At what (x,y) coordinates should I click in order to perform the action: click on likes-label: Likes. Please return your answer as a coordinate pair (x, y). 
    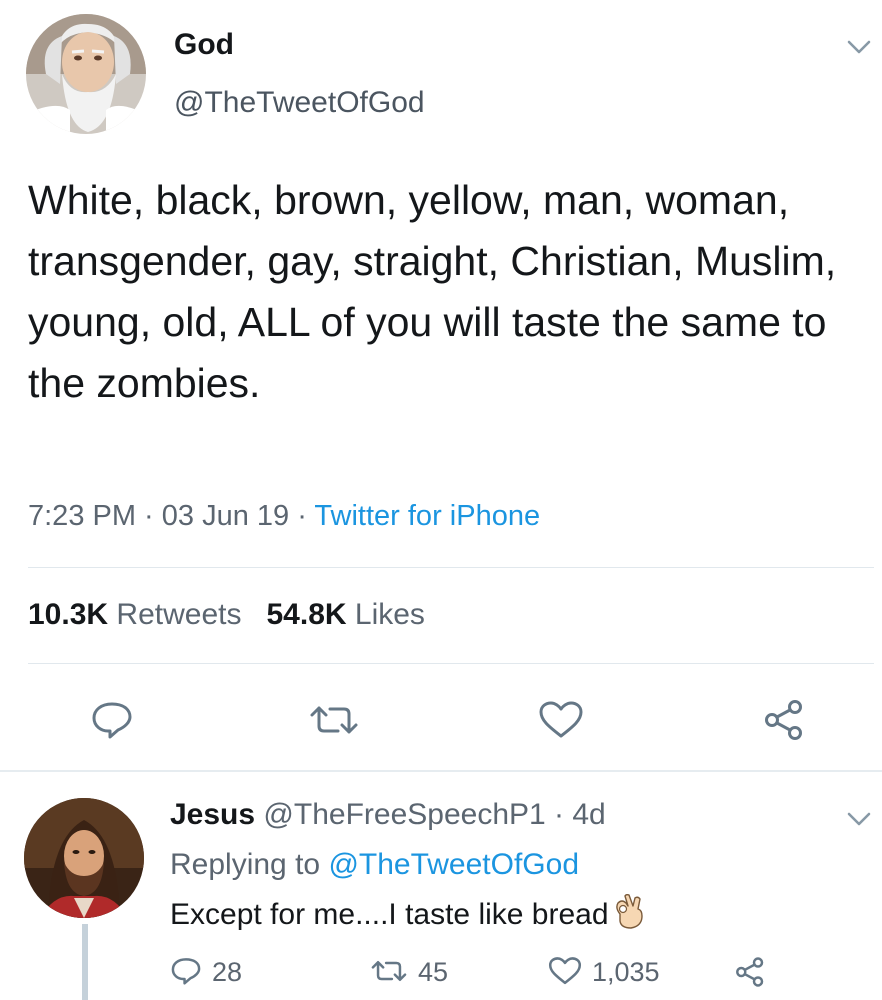
    Looking at the image, I should click on (389, 614).